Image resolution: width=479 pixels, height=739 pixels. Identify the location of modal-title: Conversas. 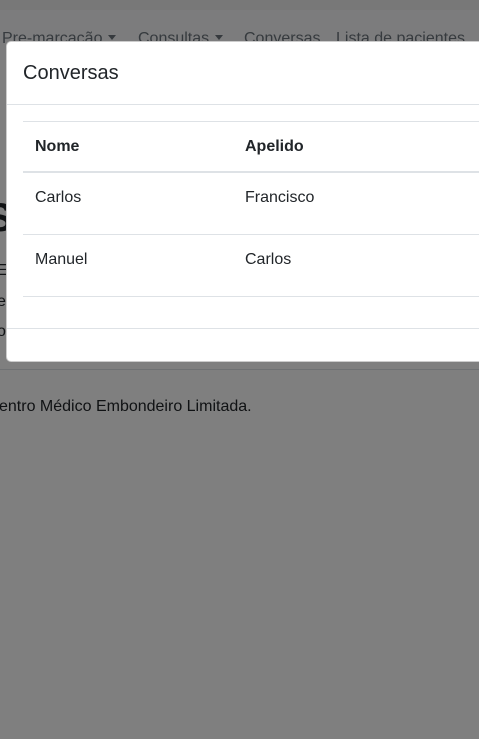
(71, 73).